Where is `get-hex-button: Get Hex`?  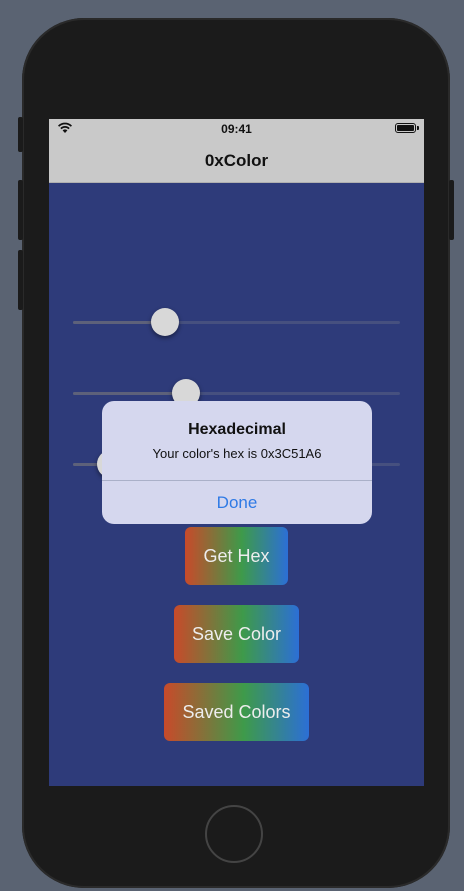 get-hex-button: Get Hex is located at coordinates (236, 556).